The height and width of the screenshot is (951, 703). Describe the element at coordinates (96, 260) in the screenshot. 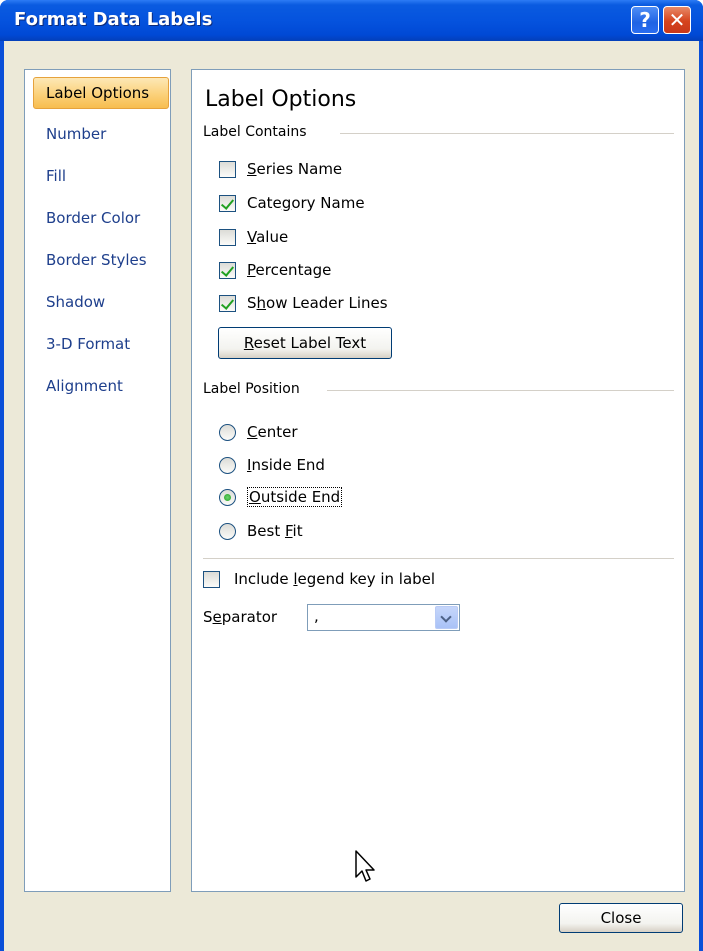

I see `nav-item-label: Border Styles` at that location.